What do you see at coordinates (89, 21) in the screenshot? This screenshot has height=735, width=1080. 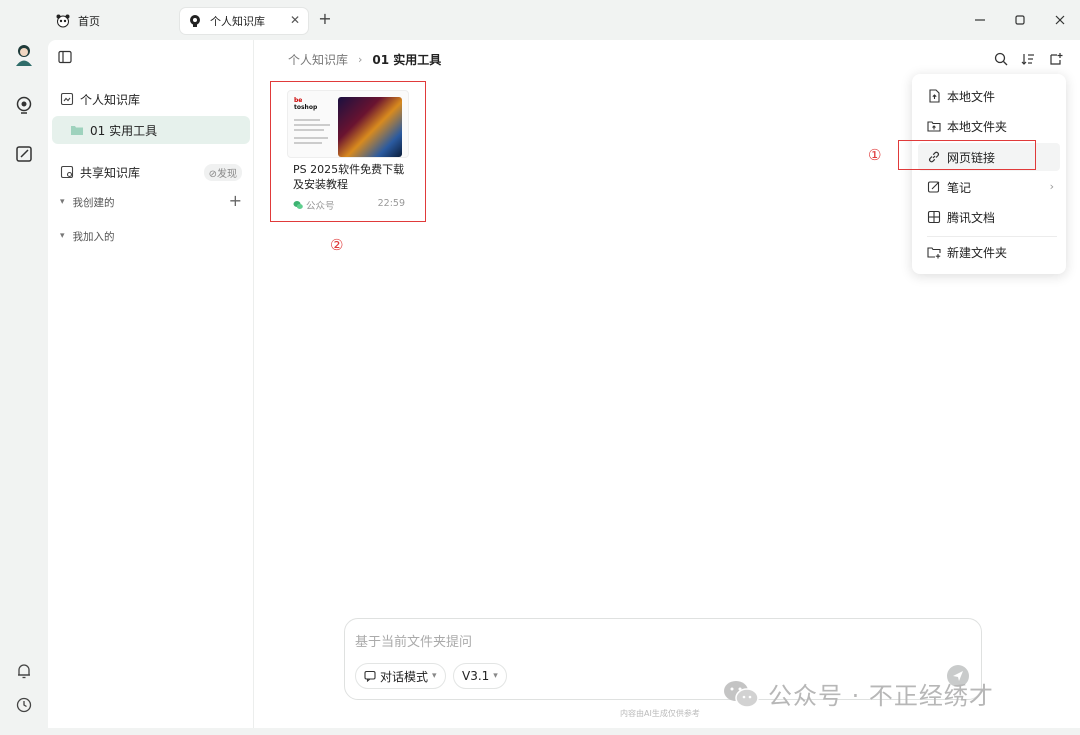 I see `tab-home-label: 首页` at bounding box center [89, 21].